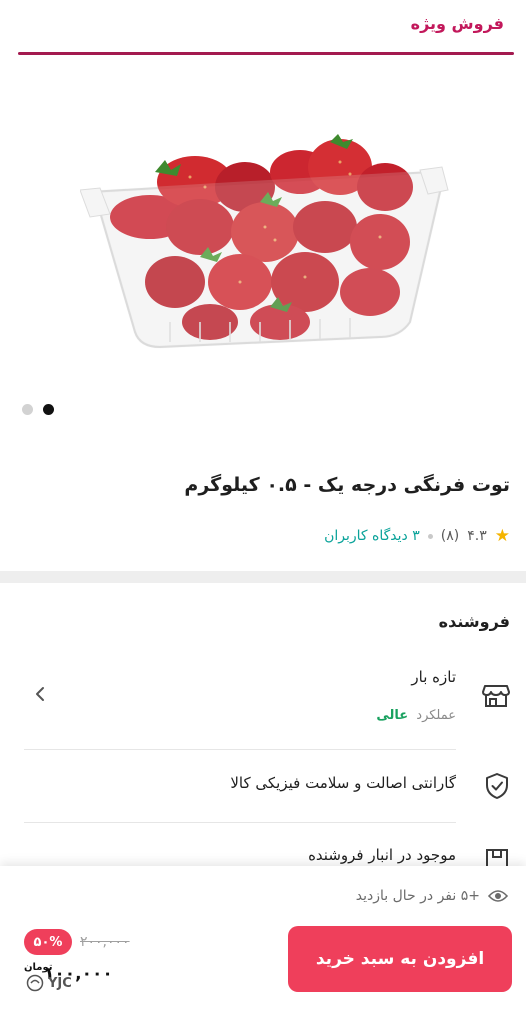 Image resolution: width=526 pixels, height=1024 pixels. Describe the element at coordinates (105, 942) in the screenshot. I see `old-price: ۲۰۰,۰۰۰` at that location.